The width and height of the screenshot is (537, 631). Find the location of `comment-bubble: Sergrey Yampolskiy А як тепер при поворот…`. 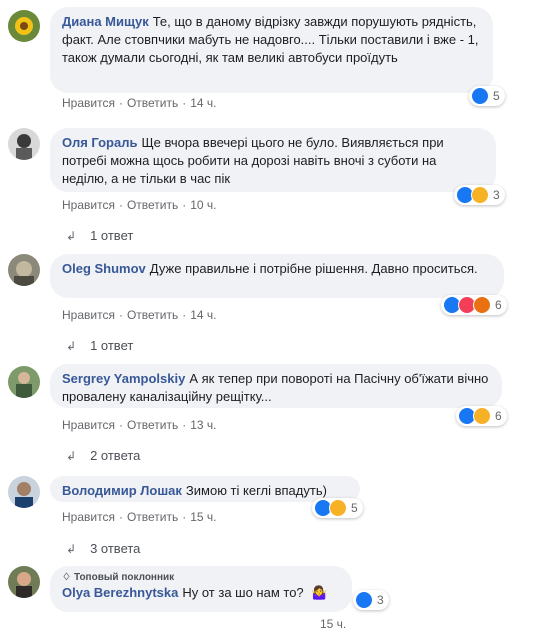

comment-bubble: Sergrey Yampolskiy А як тепер при поворот… is located at coordinates (276, 386).